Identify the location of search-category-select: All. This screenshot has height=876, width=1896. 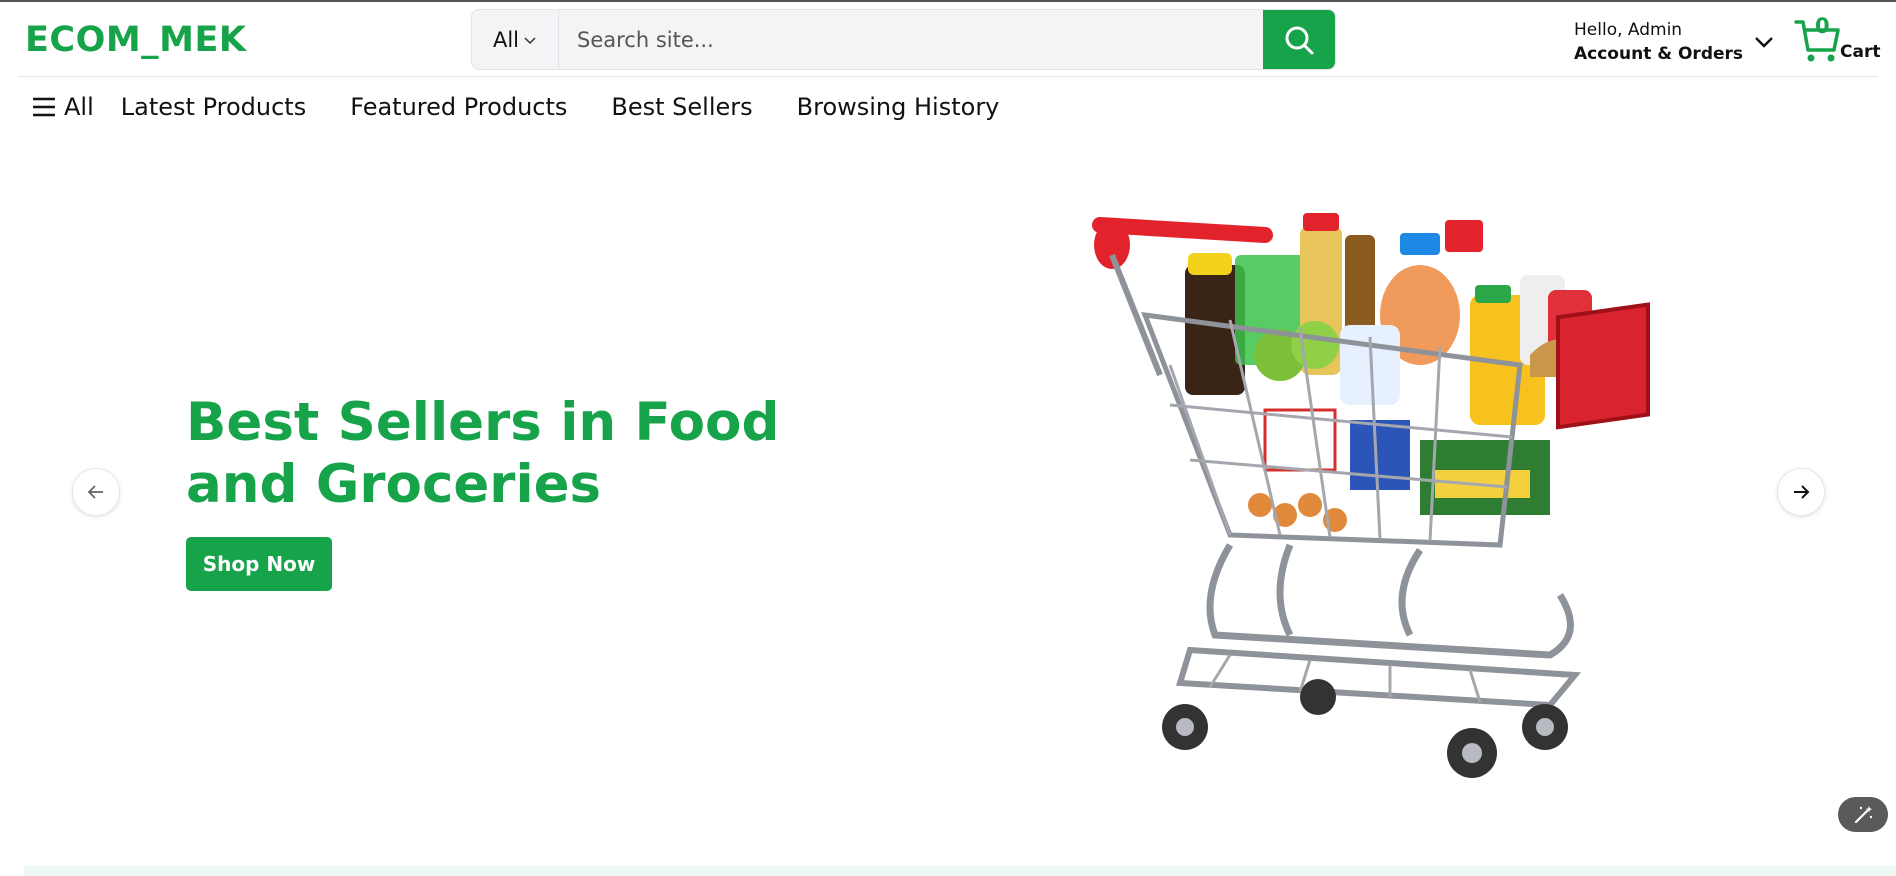
(515, 39).